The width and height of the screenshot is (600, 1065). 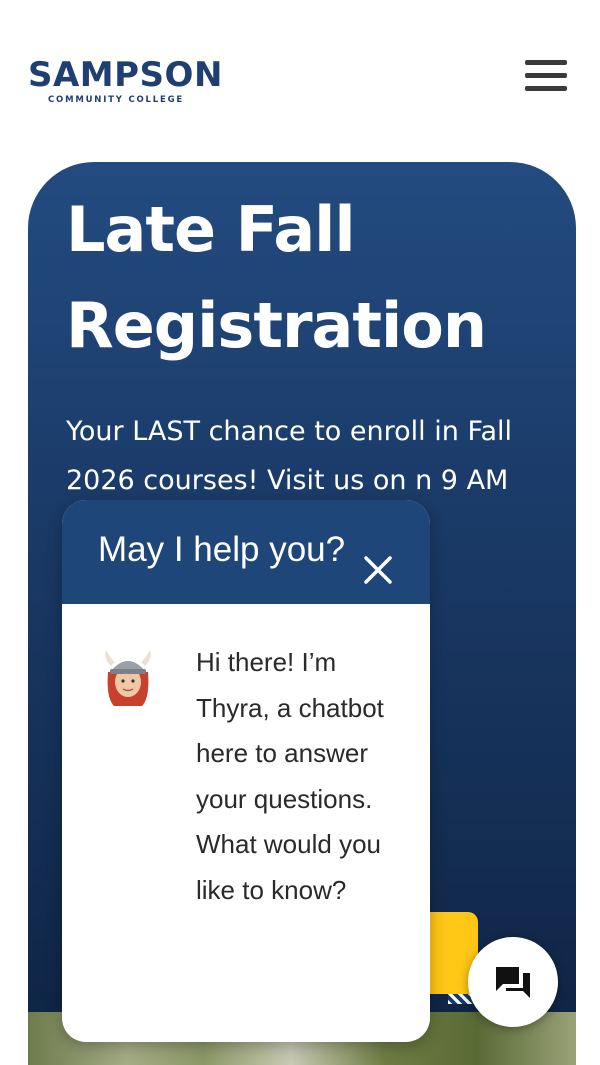 What do you see at coordinates (546, 80) in the screenshot?
I see `hamburger-menu-icon` at bounding box center [546, 80].